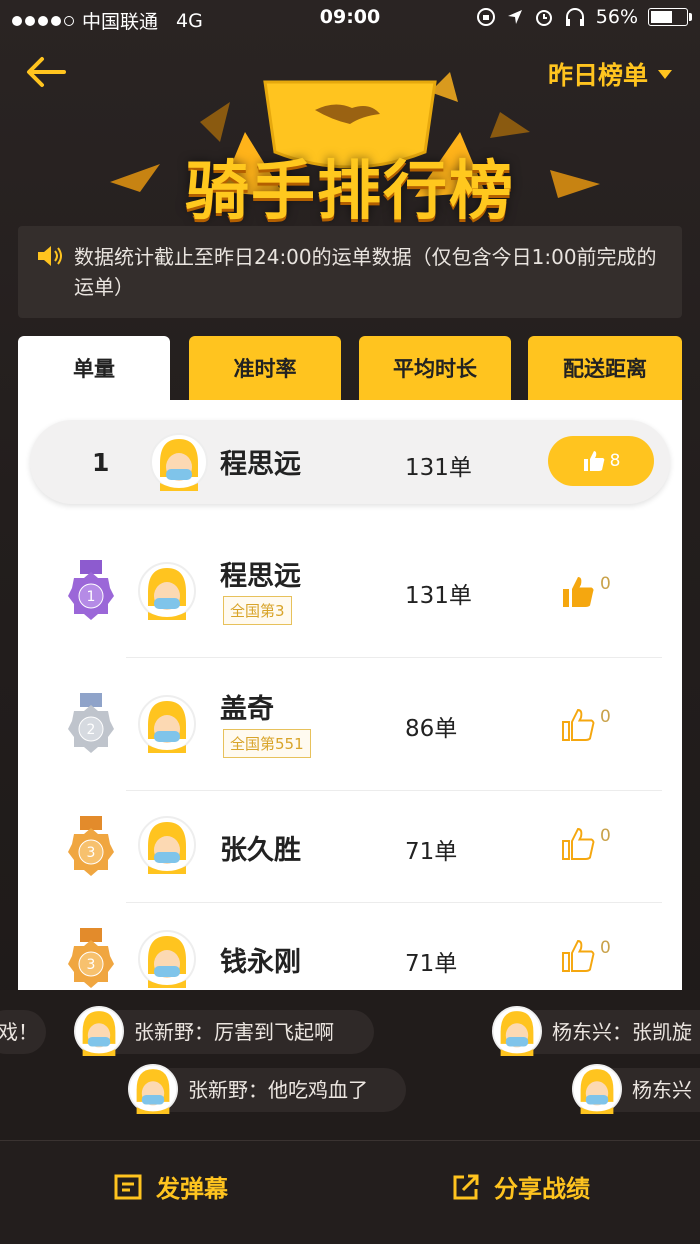  I want to click on battery-icon, so click(670, 17).